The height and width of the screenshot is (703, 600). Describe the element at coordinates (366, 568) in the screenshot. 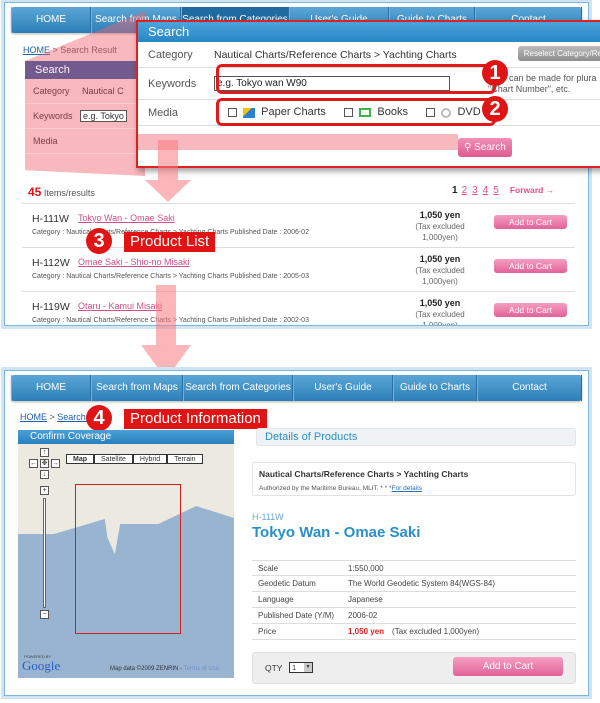

I see `spec-value: 1:550,000` at that location.